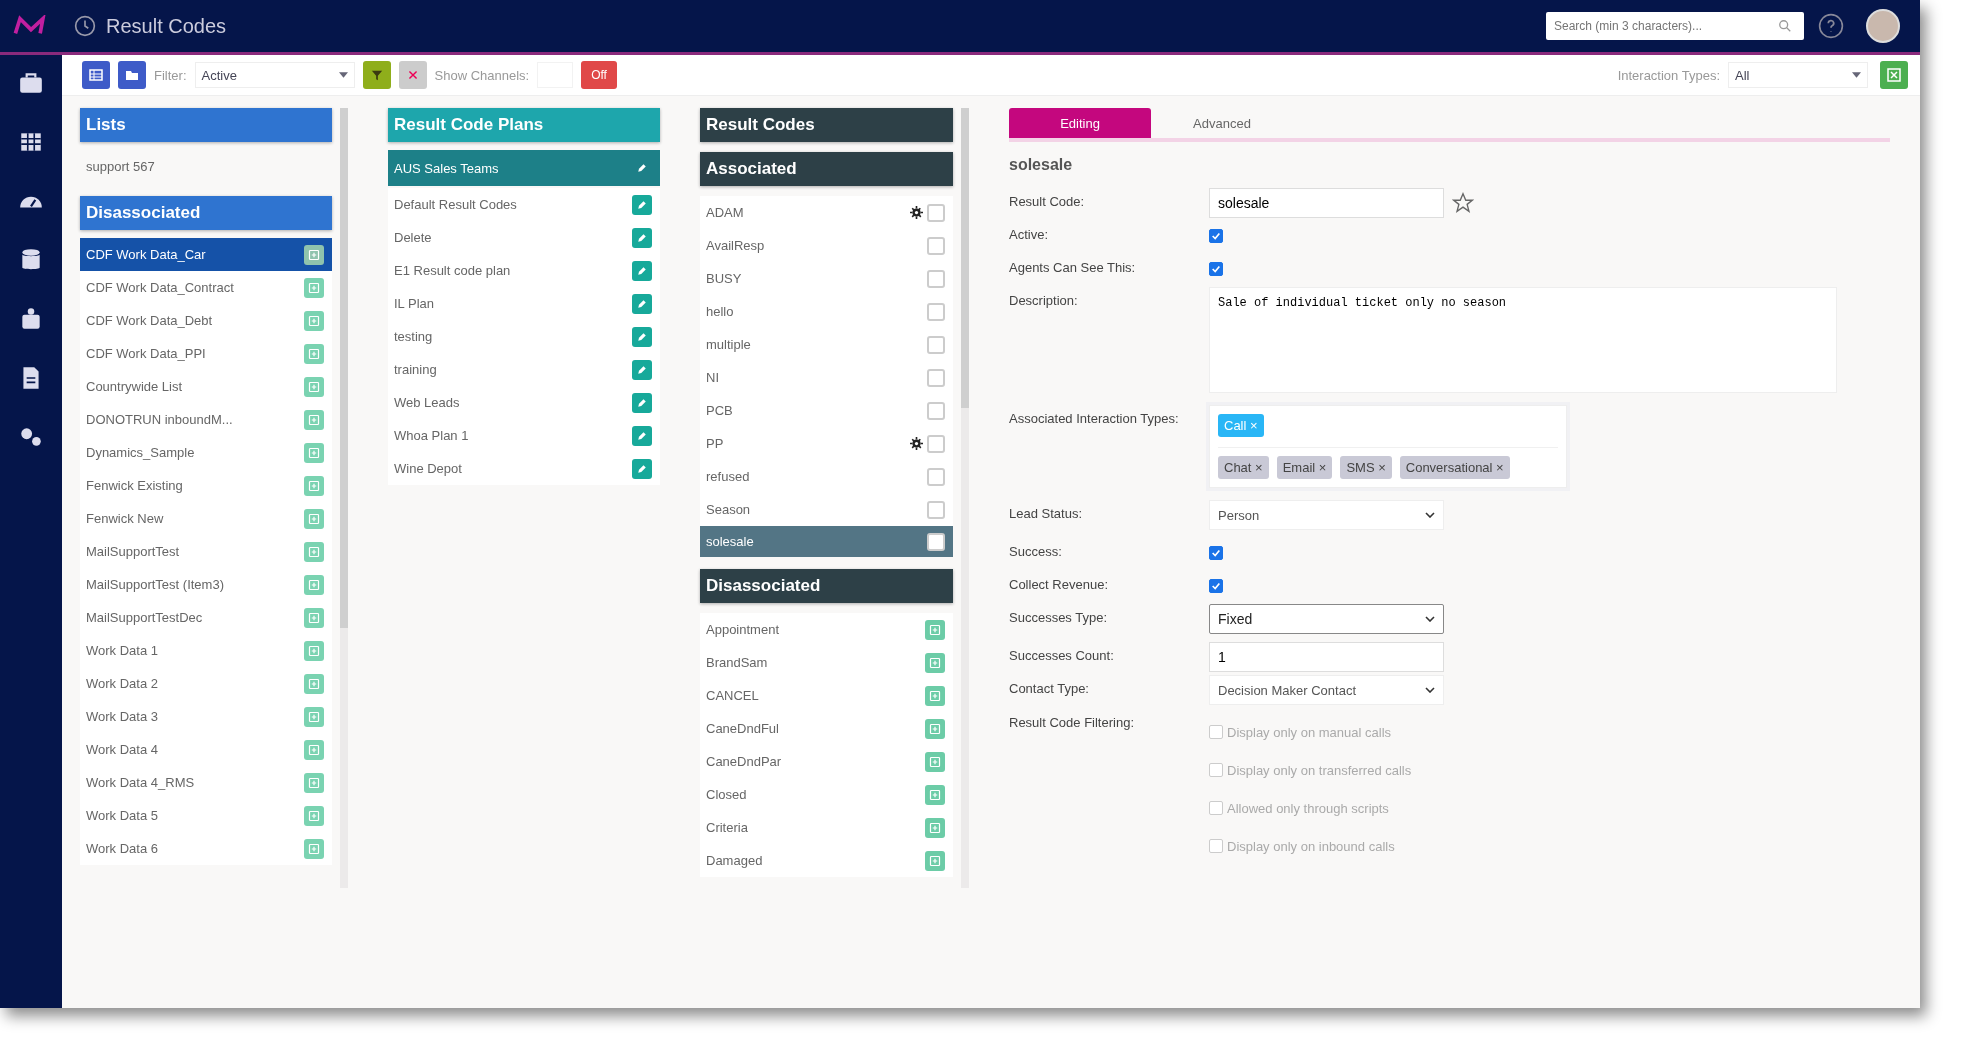  Describe the element at coordinates (1304, 467) in the screenshot. I see `interaction-tag: Email ×` at that location.